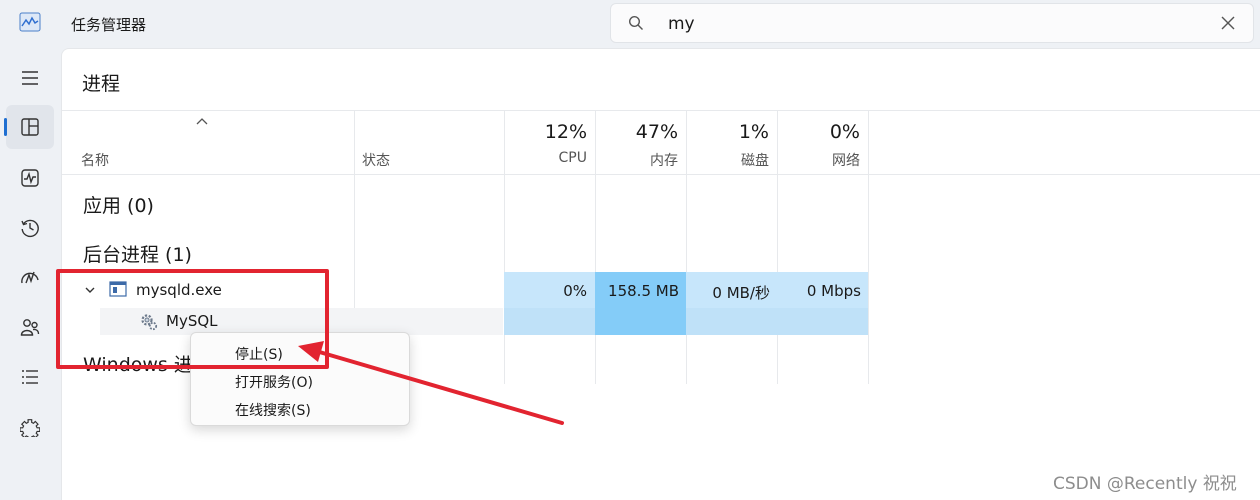 The height and width of the screenshot is (500, 1260). Describe the element at coordinates (741, 293) in the screenshot. I see `process-disk: 0 MB/秒` at that location.